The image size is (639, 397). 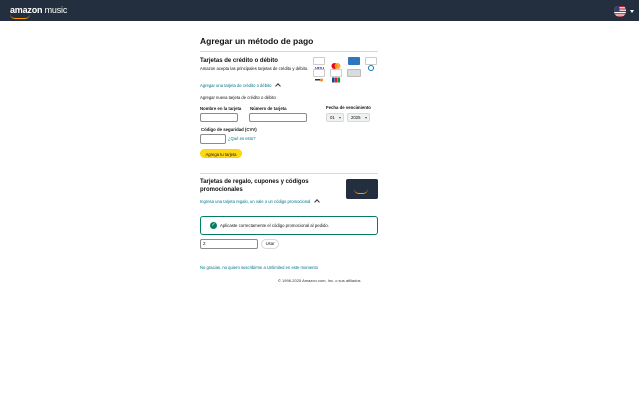 I want to click on expiry-month-value: 01, so click(x=332, y=117).